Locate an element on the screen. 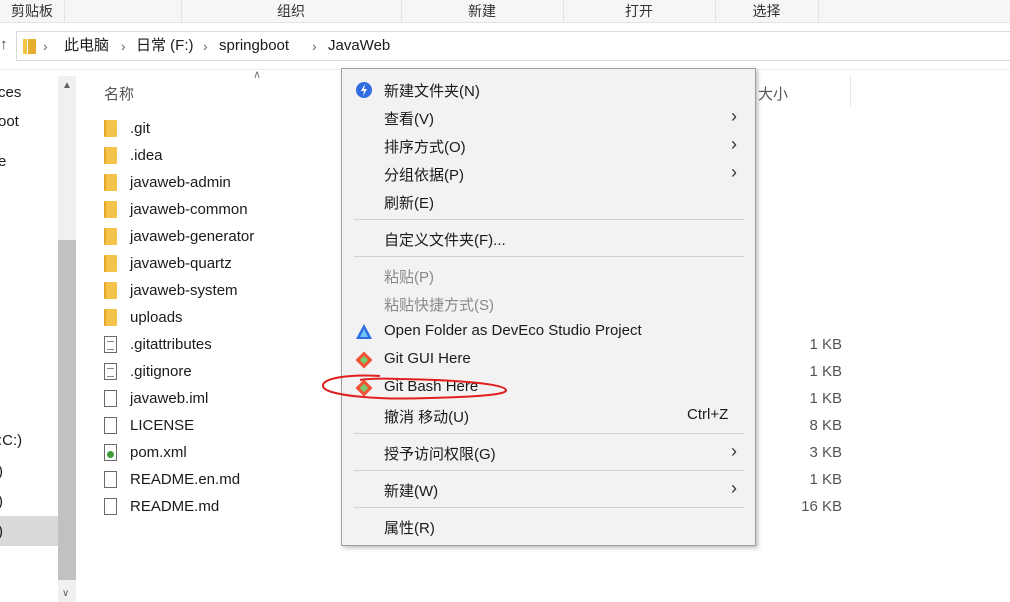  nav-selected-highlight is located at coordinates (29, 531).